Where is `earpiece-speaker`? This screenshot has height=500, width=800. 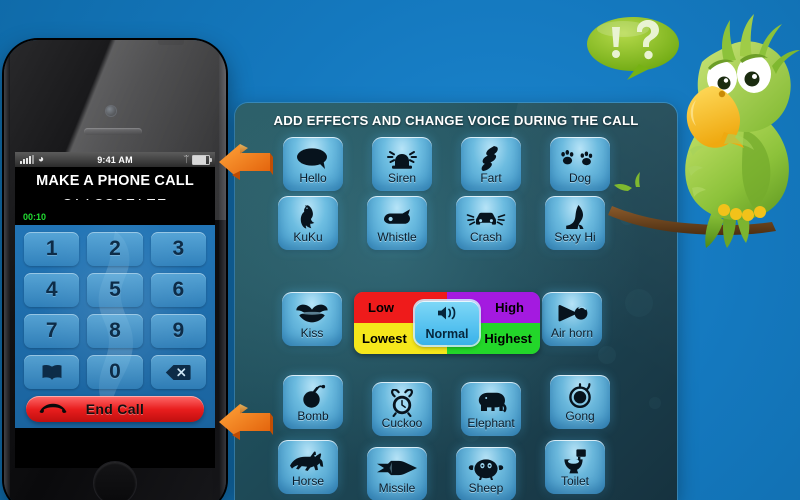
earpiece-speaker is located at coordinates (113, 131).